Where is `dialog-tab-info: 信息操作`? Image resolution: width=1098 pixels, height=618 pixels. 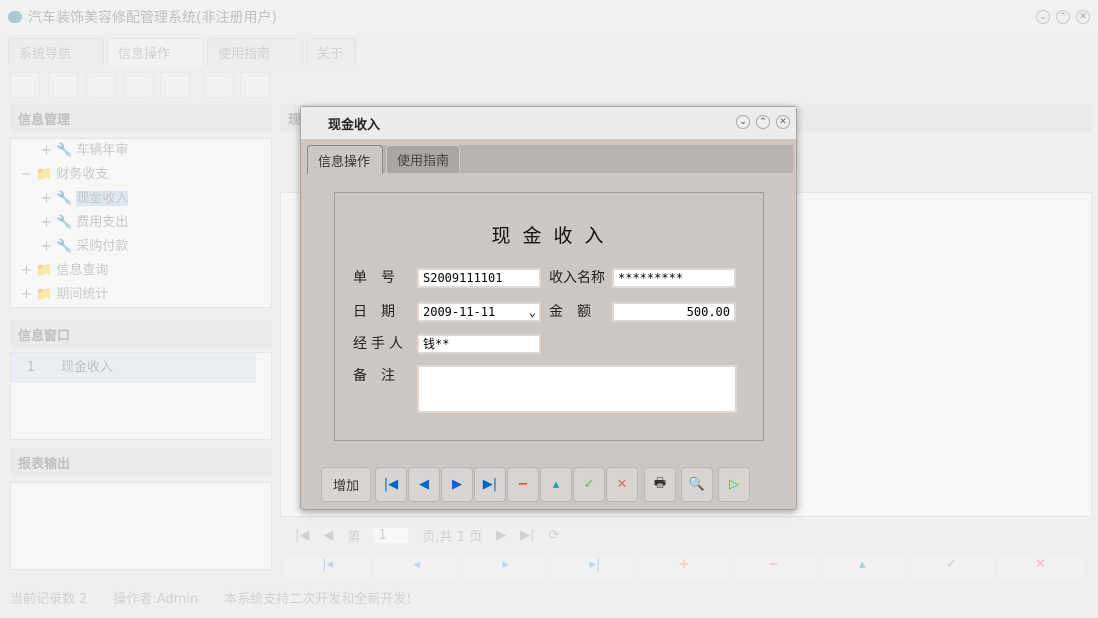 dialog-tab-info: 信息操作 is located at coordinates (345, 159).